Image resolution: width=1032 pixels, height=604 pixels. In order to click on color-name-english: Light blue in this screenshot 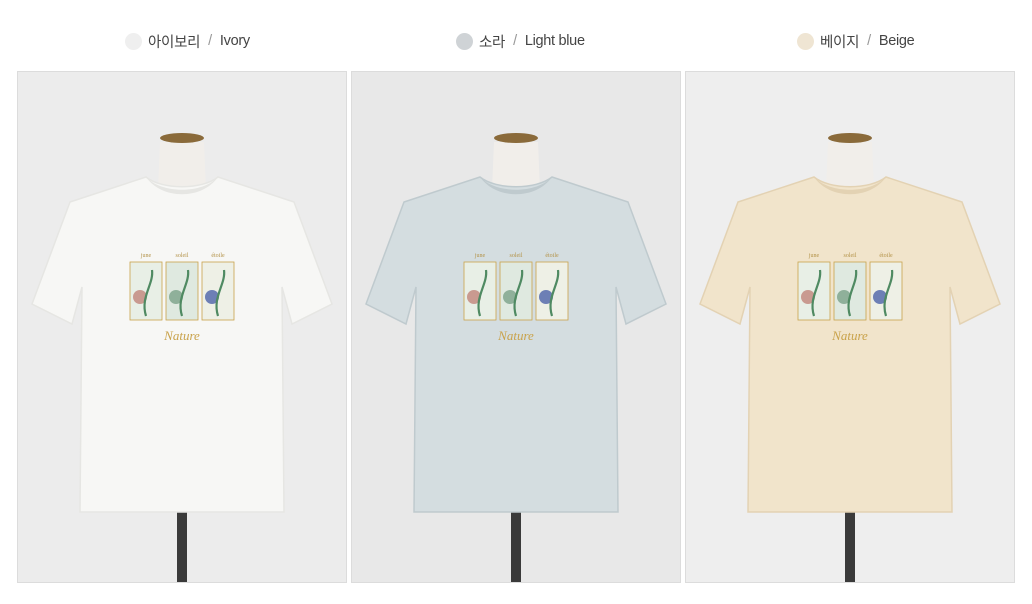, I will do `click(554, 41)`.